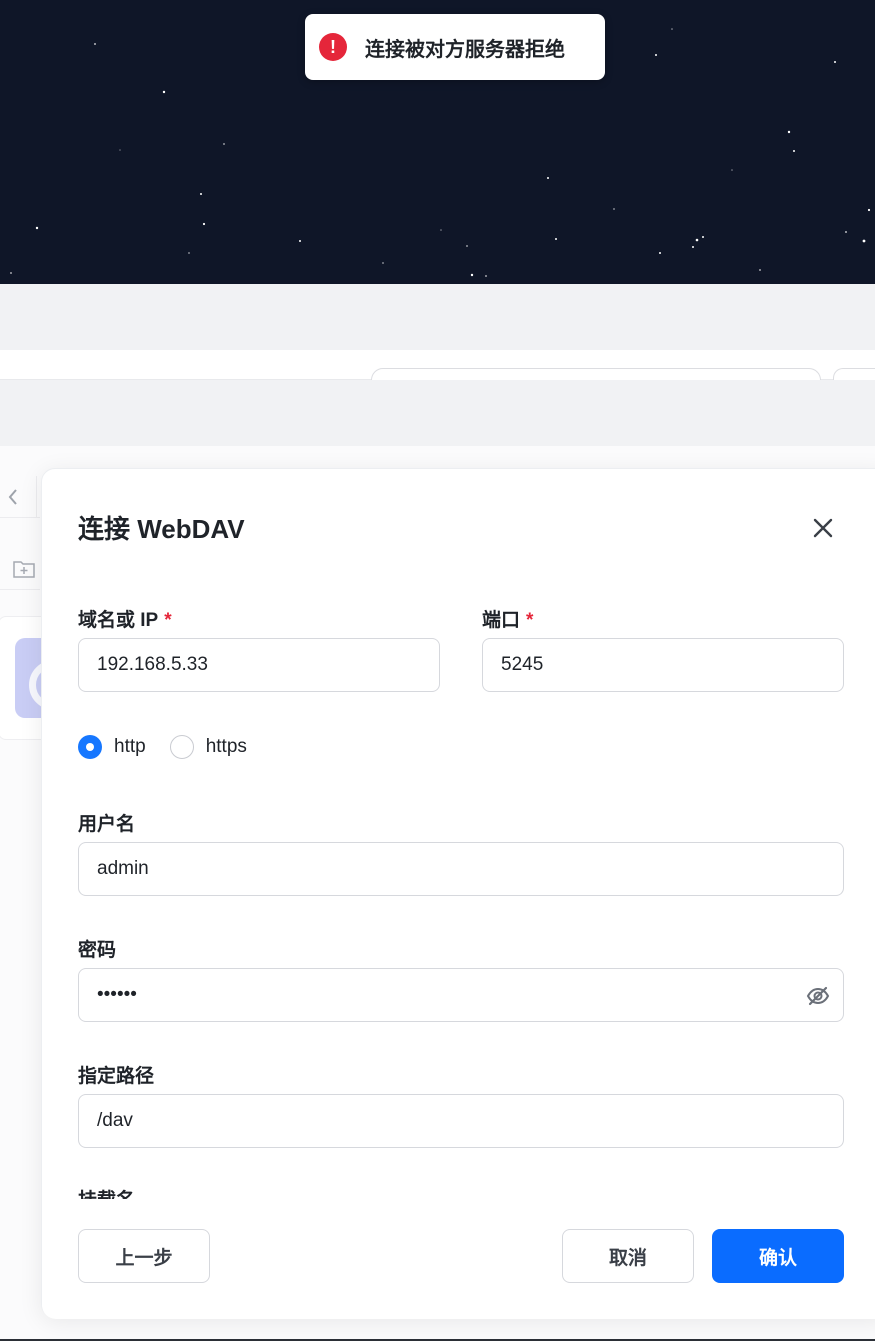 The width and height of the screenshot is (875, 1341). Describe the element at coordinates (628, 1256) in the screenshot. I see `cancel-button: 取消` at that location.